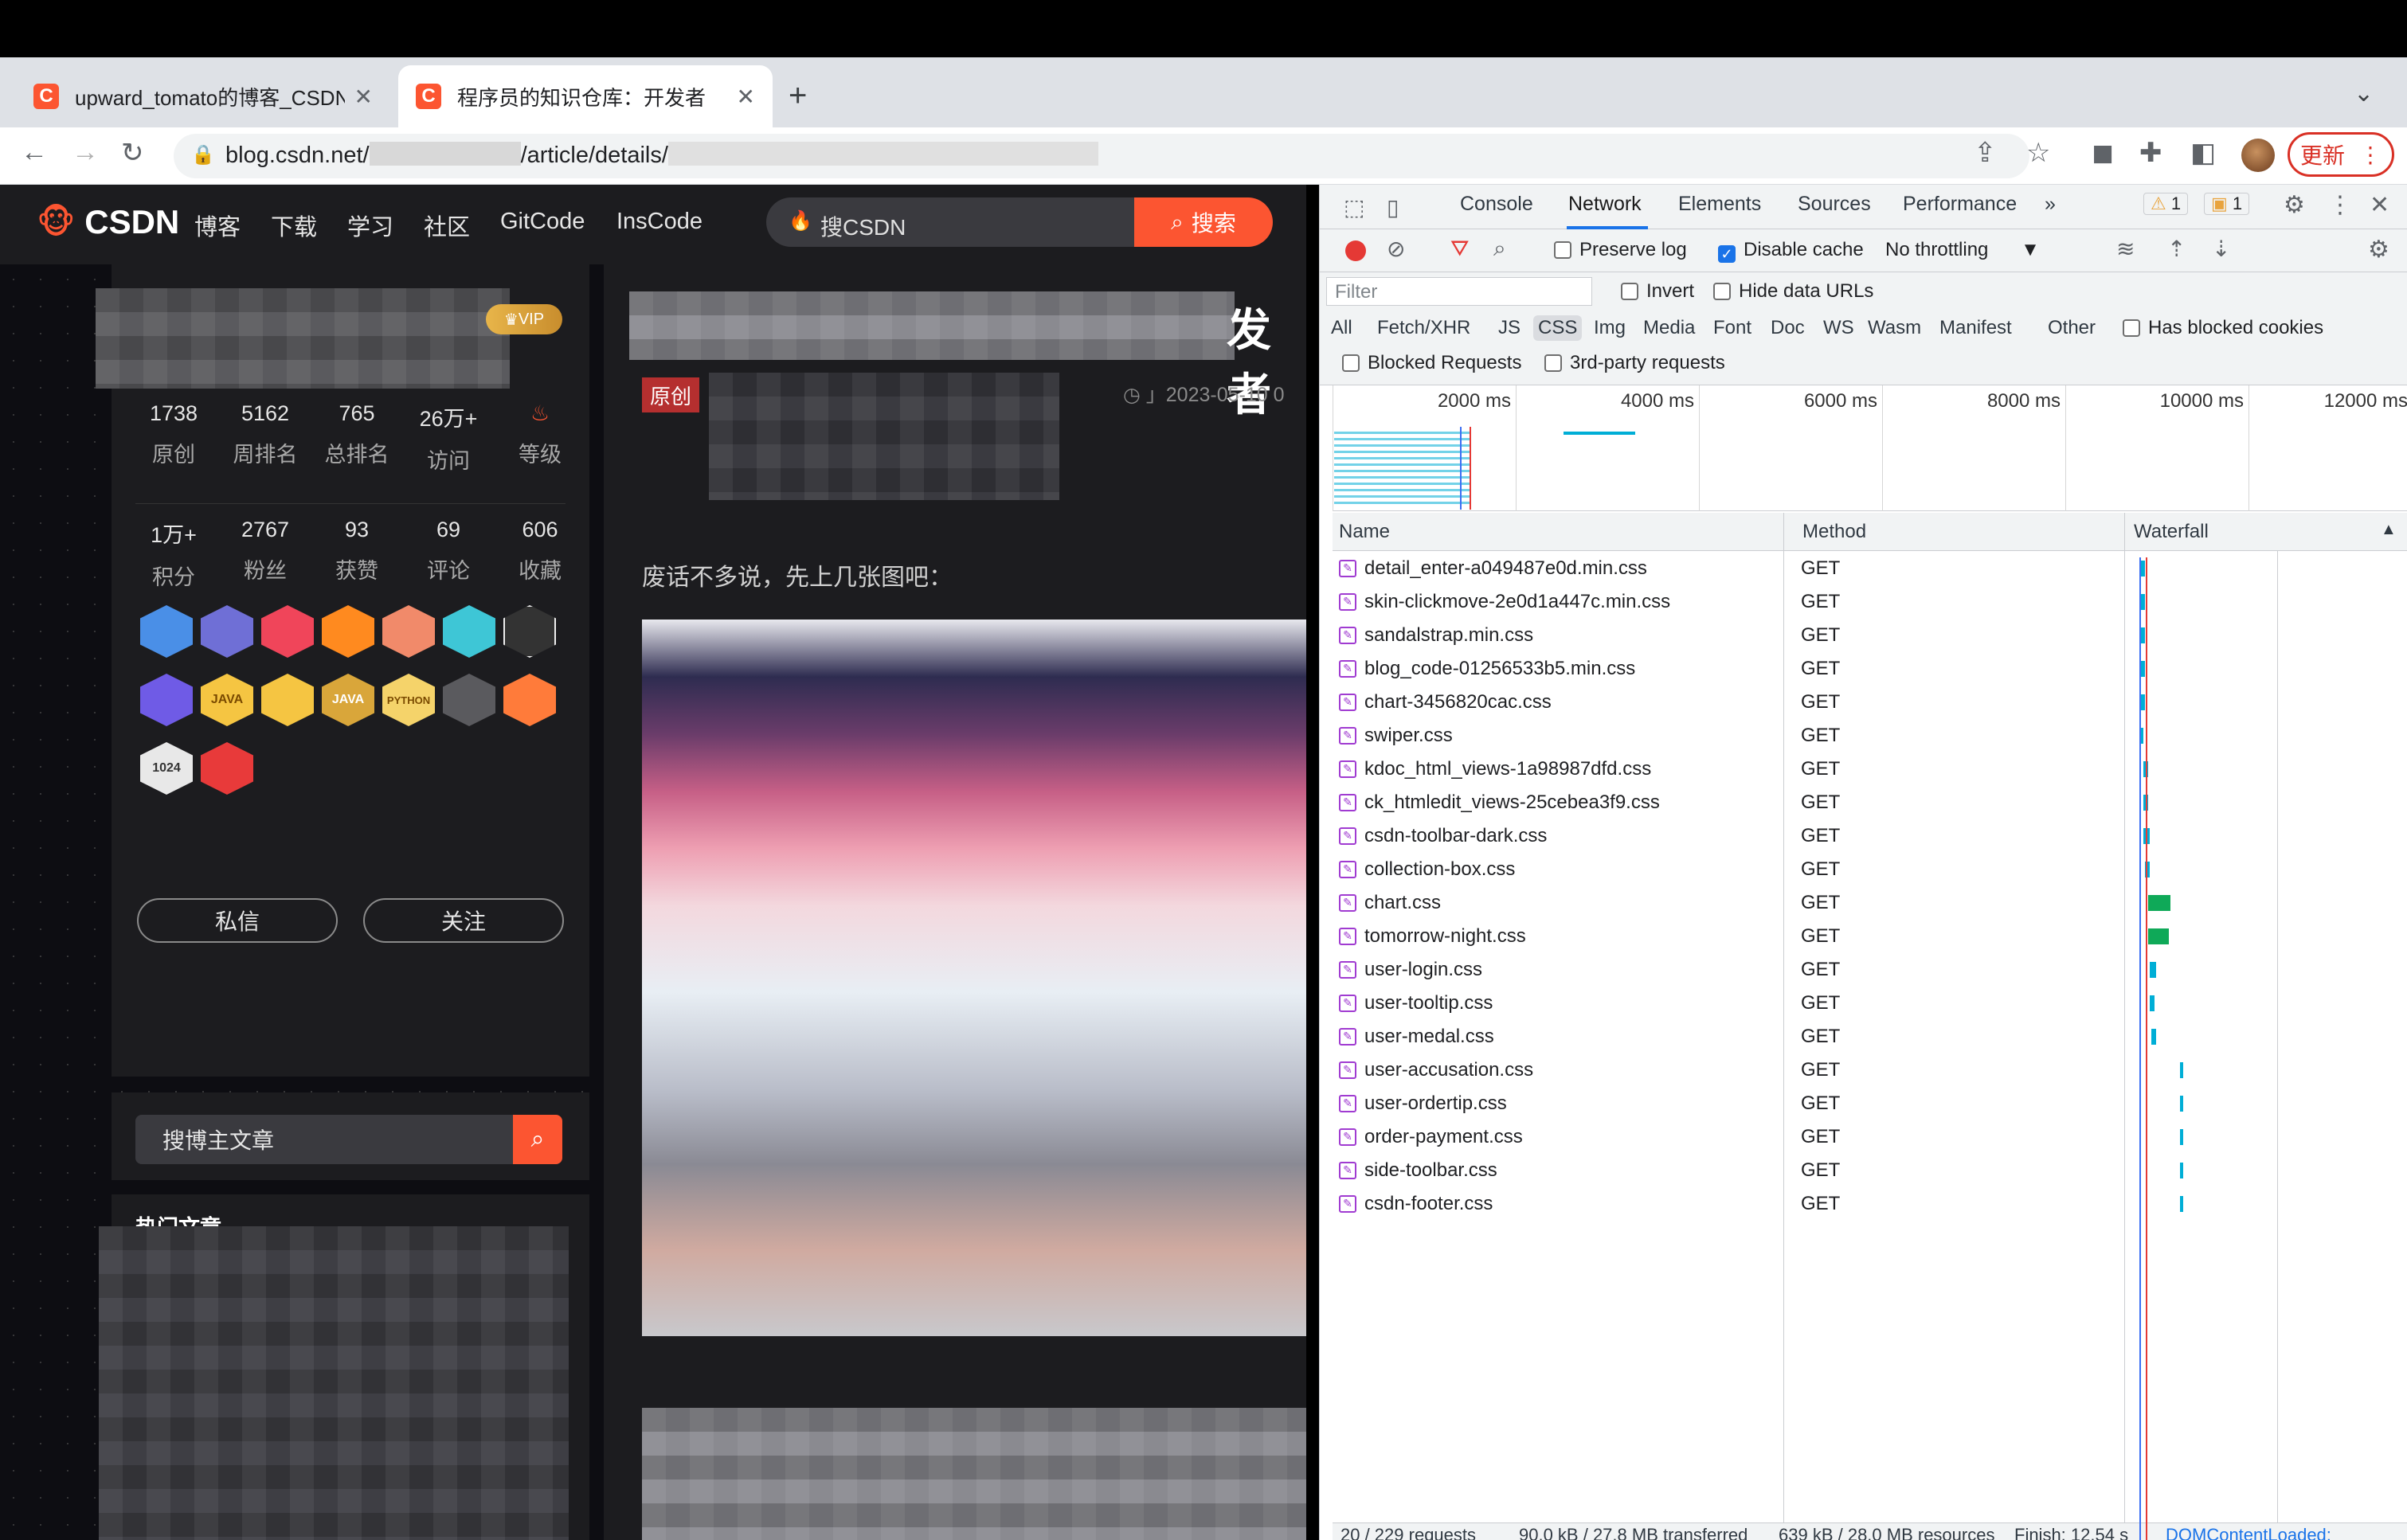 This screenshot has width=2407, height=1540. Describe the element at coordinates (1499, 249) in the screenshot. I see `search-icon: ⌕` at that location.